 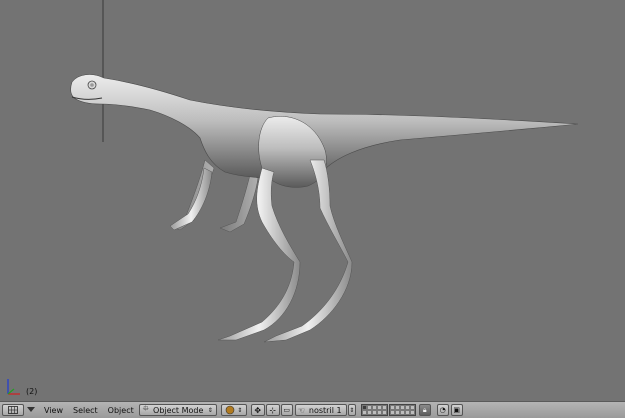 I want to click on grid-icon, so click(x=13, y=410).